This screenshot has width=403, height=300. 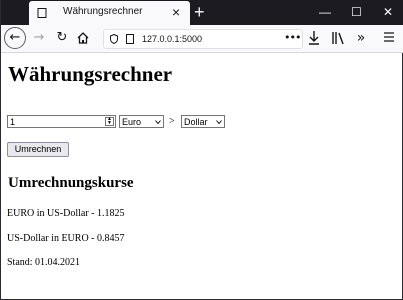 What do you see at coordinates (61, 121) in the screenshot?
I see `amount-input: 1 ▲ ▼` at bounding box center [61, 121].